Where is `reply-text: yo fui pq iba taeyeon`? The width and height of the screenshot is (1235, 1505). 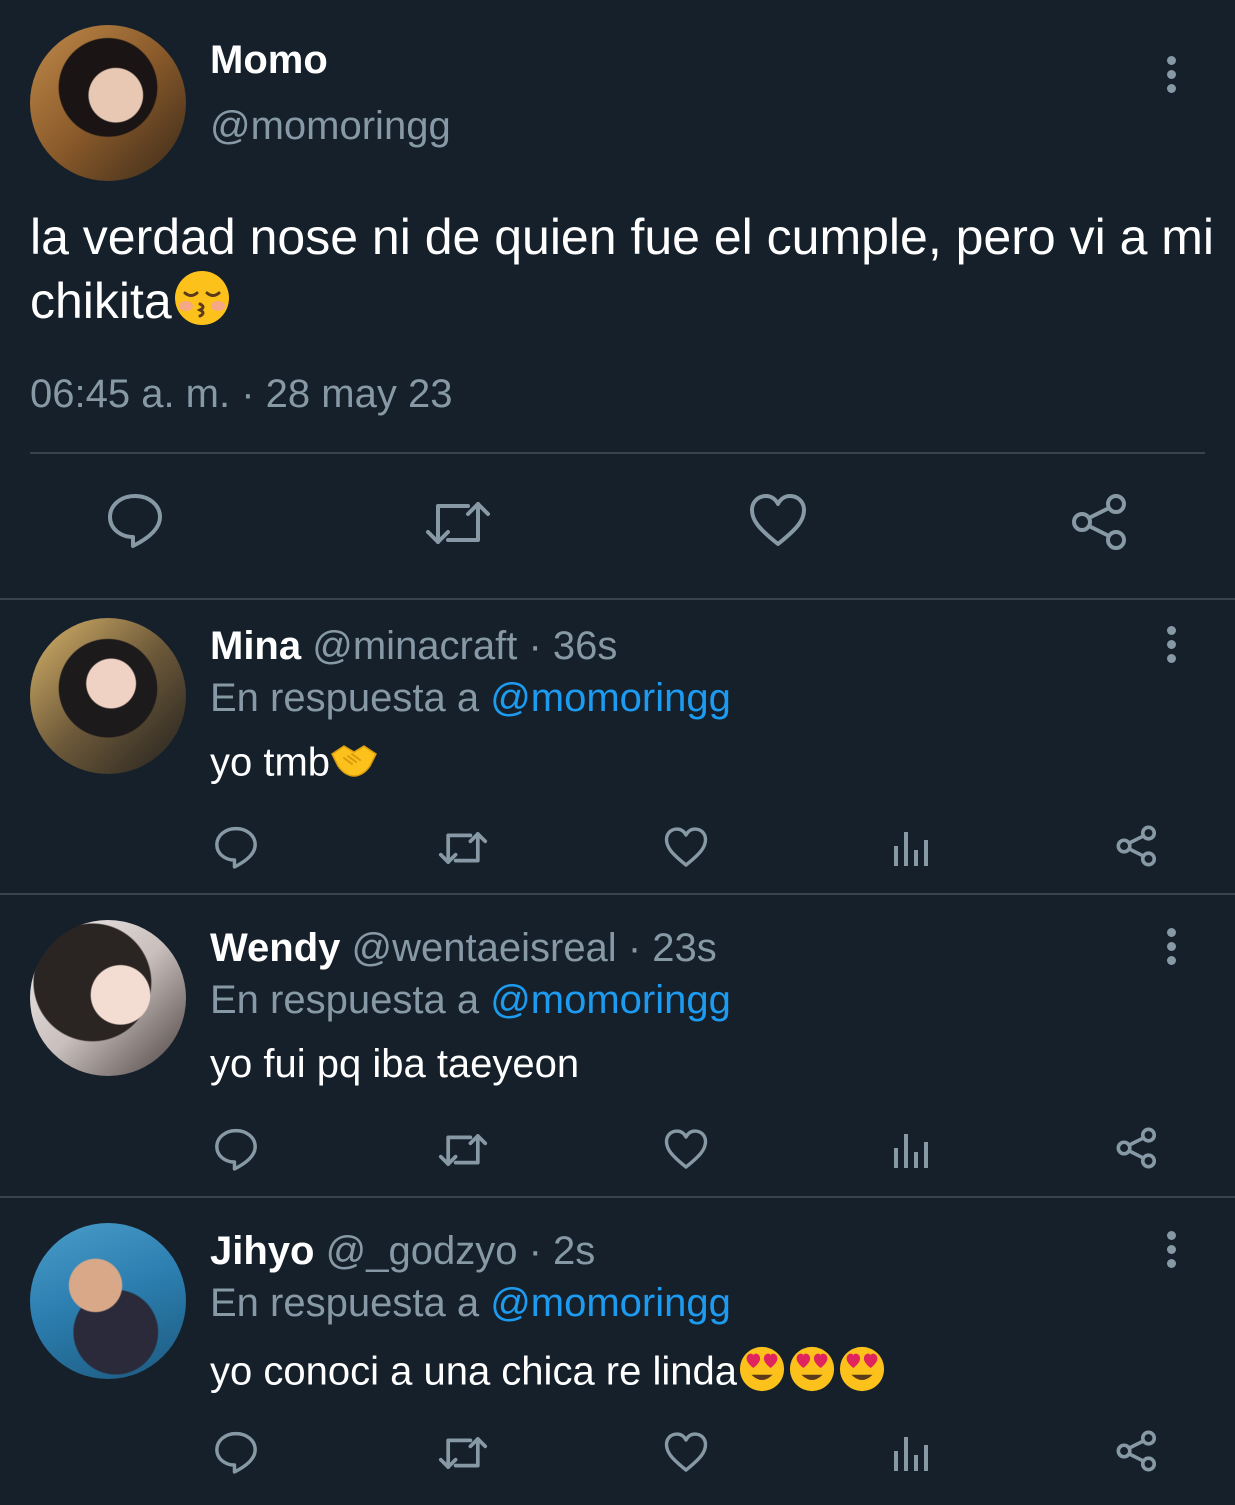
reply-text: yo fui pq iba taeyeon is located at coordinates (394, 1064).